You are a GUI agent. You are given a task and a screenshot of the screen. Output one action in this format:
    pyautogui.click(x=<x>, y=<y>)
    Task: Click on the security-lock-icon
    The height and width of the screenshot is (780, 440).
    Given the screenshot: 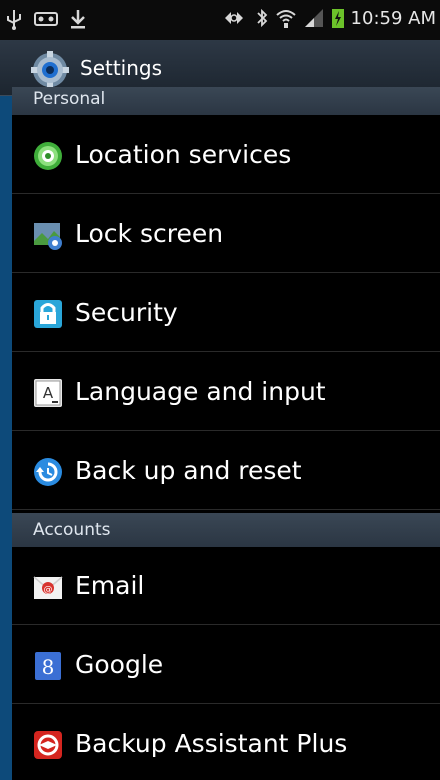 What is the action you would take?
    pyautogui.click(x=48, y=314)
    